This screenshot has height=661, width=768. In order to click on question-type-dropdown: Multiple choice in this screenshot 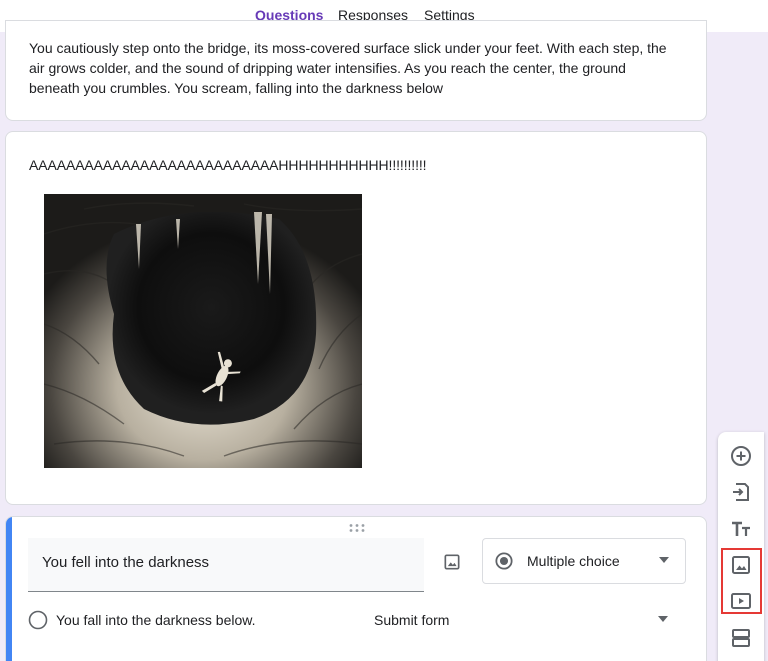, I will do `click(584, 561)`.